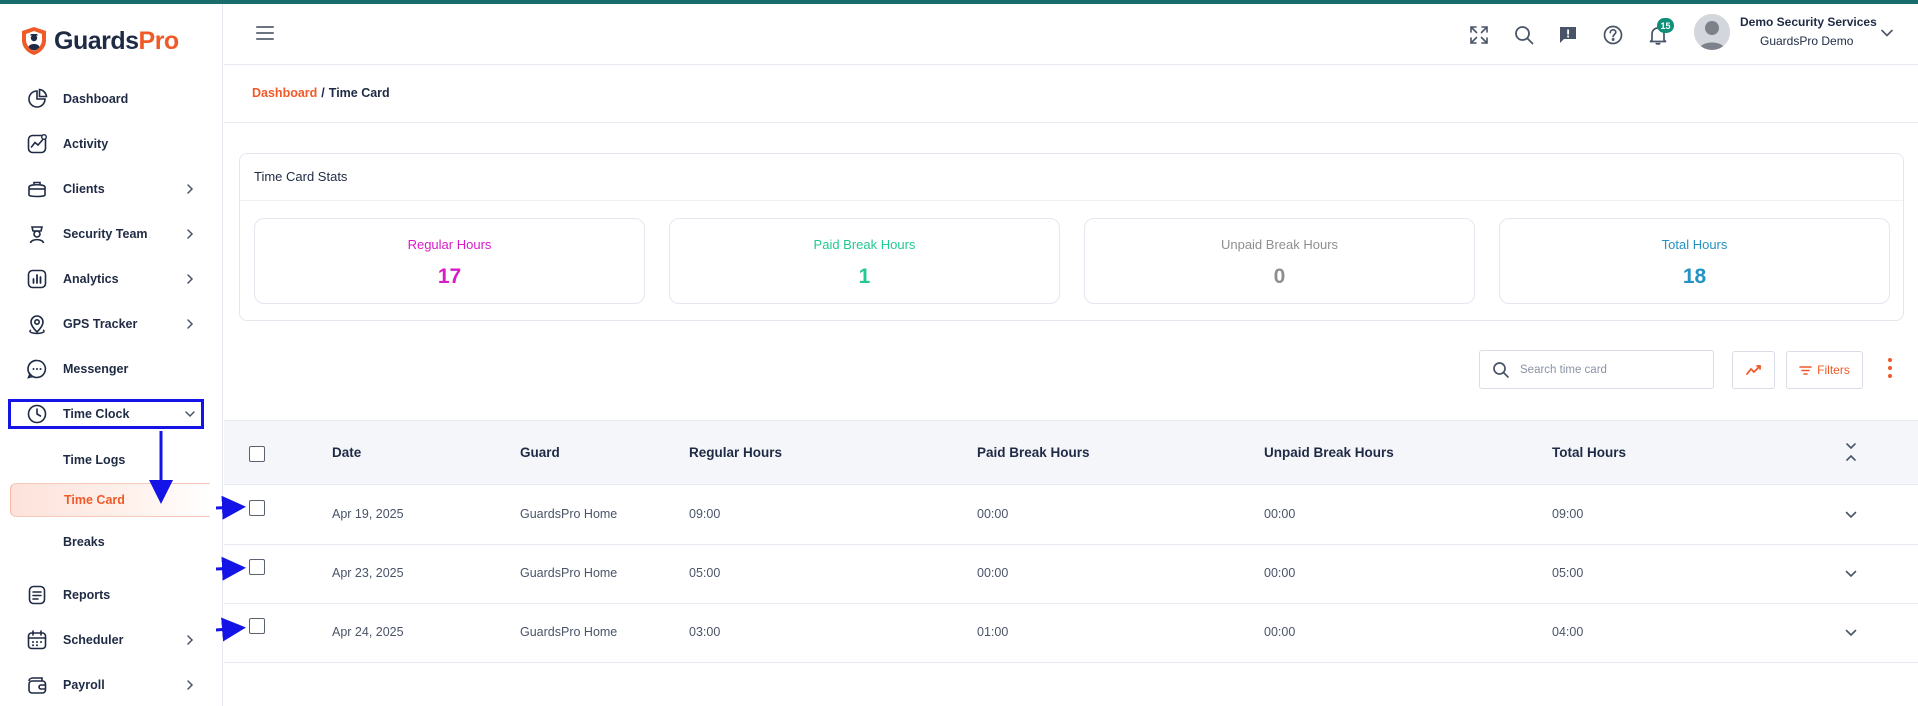  Describe the element at coordinates (106, 144) in the screenshot. I see `sidebar-item-activity: Activity` at that location.